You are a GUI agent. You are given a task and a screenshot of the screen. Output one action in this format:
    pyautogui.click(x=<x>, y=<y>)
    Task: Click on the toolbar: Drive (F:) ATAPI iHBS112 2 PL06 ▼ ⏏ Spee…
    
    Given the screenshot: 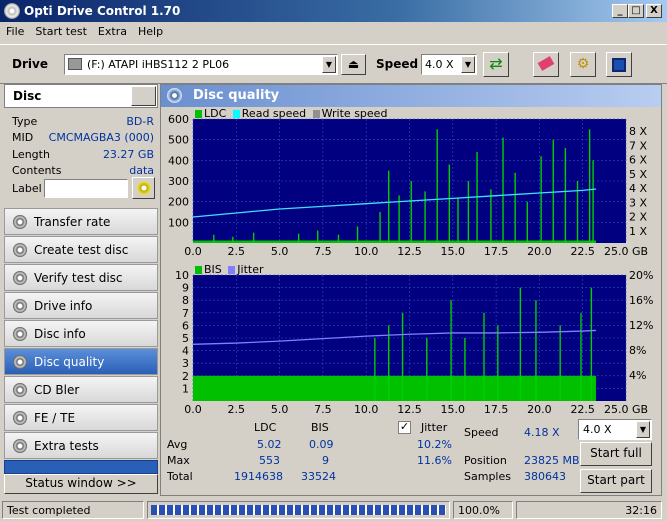 What is the action you would take?
    pyautogui.click(x=333, y=64)
    